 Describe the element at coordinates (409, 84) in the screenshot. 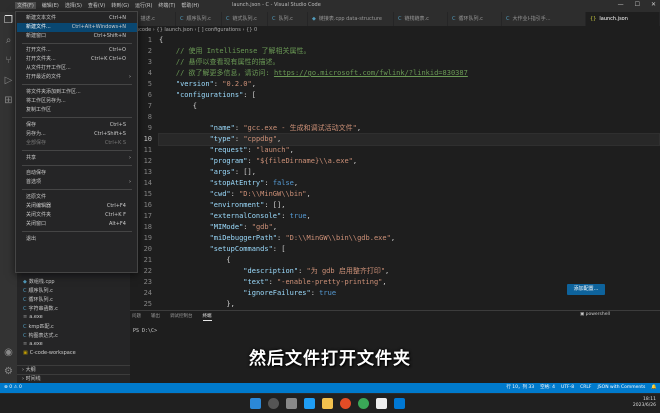

I see `code-line: "version": "0.2.0",` at that location.